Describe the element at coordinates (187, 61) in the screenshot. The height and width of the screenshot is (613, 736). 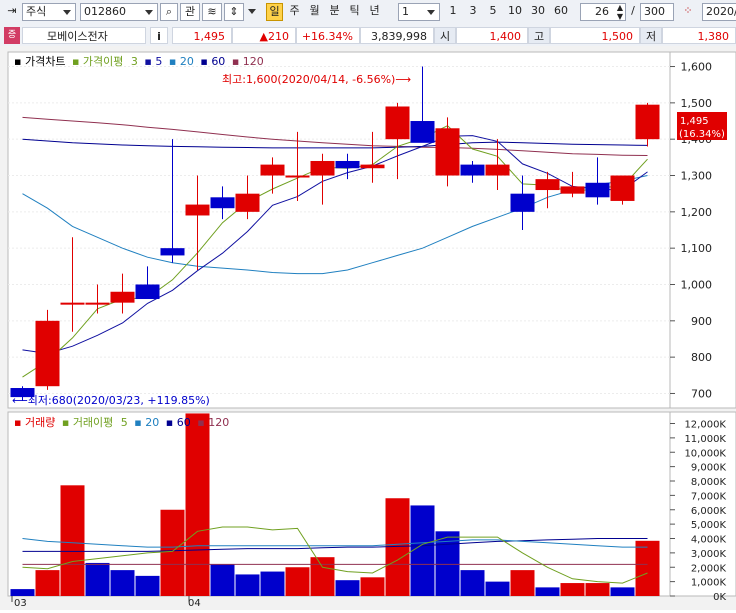
I see `price-ma-20: 20` at that location.